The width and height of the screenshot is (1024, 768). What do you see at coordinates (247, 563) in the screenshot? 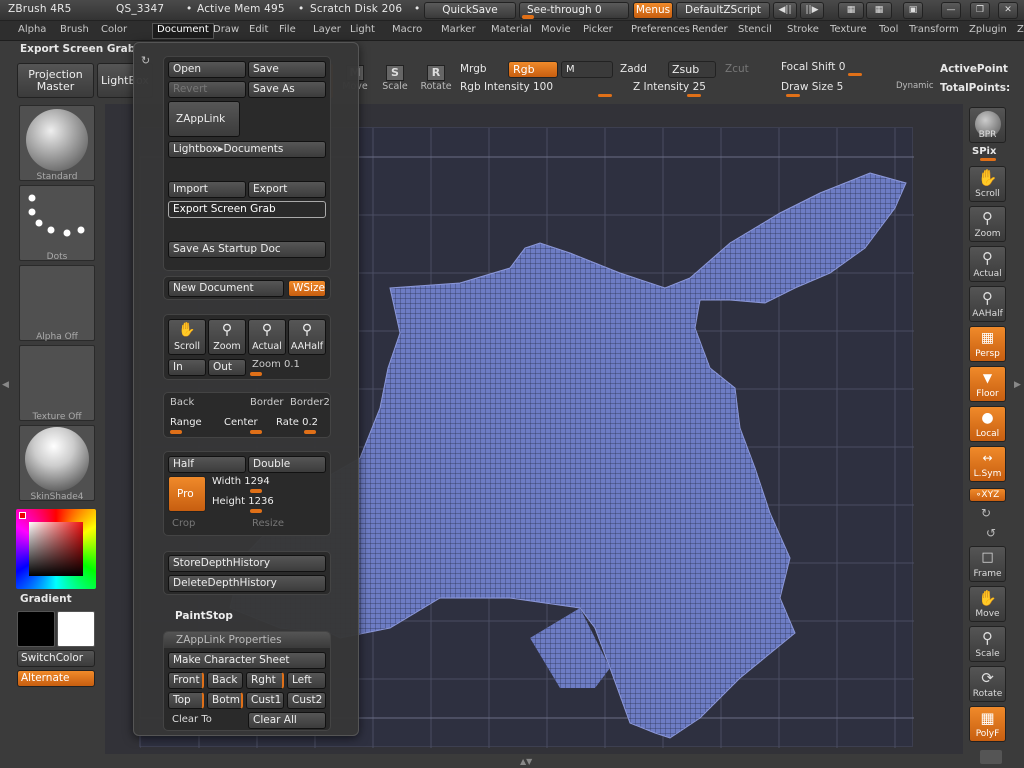
I see `store-depth-history-button: StoreDepthHistory` at bounding box center [247, 563].